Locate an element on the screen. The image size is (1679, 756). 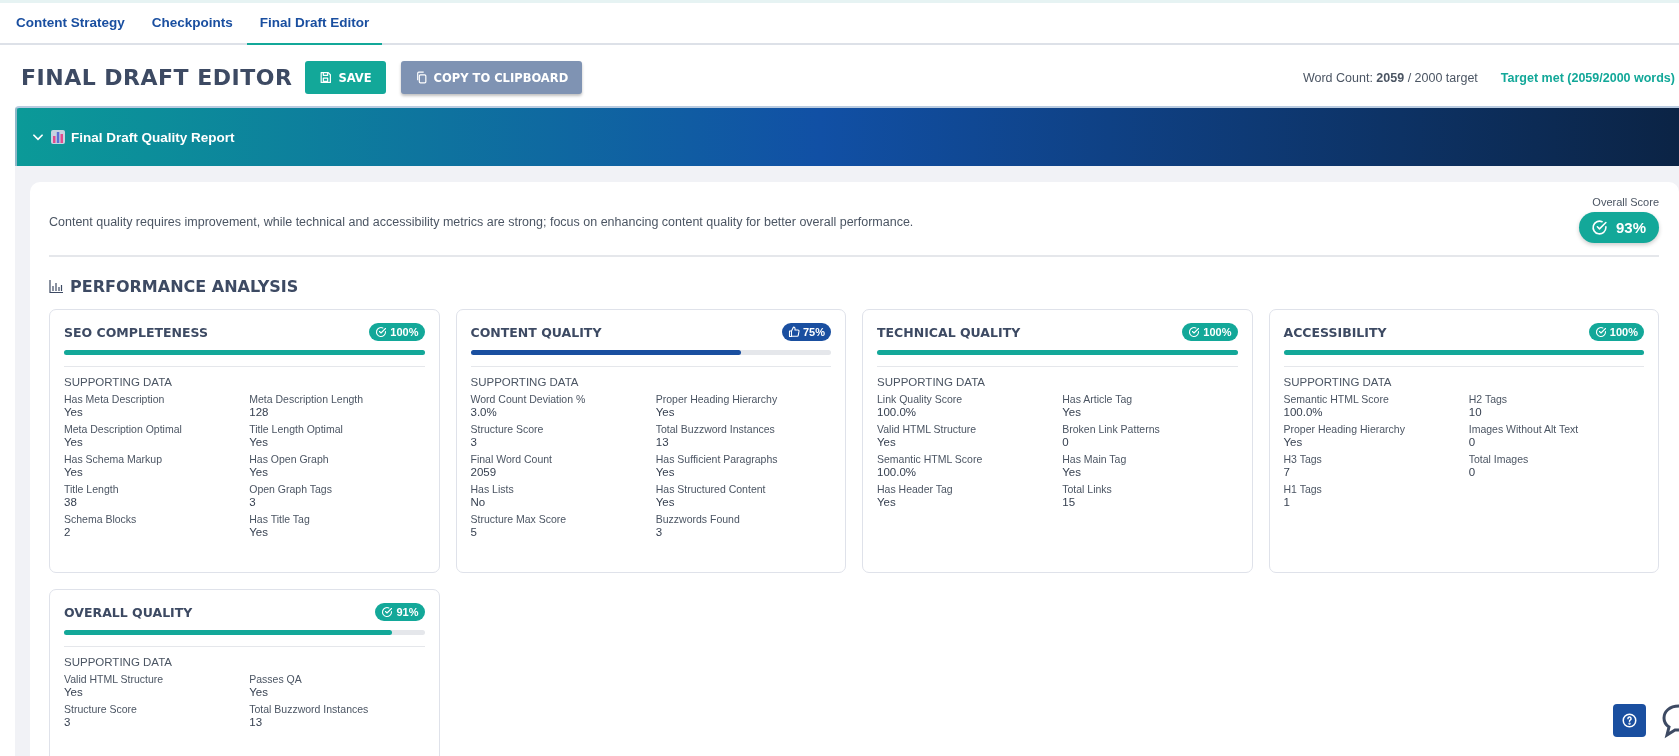
tab: Final Draft Editor is located at coordinates (314, 24).